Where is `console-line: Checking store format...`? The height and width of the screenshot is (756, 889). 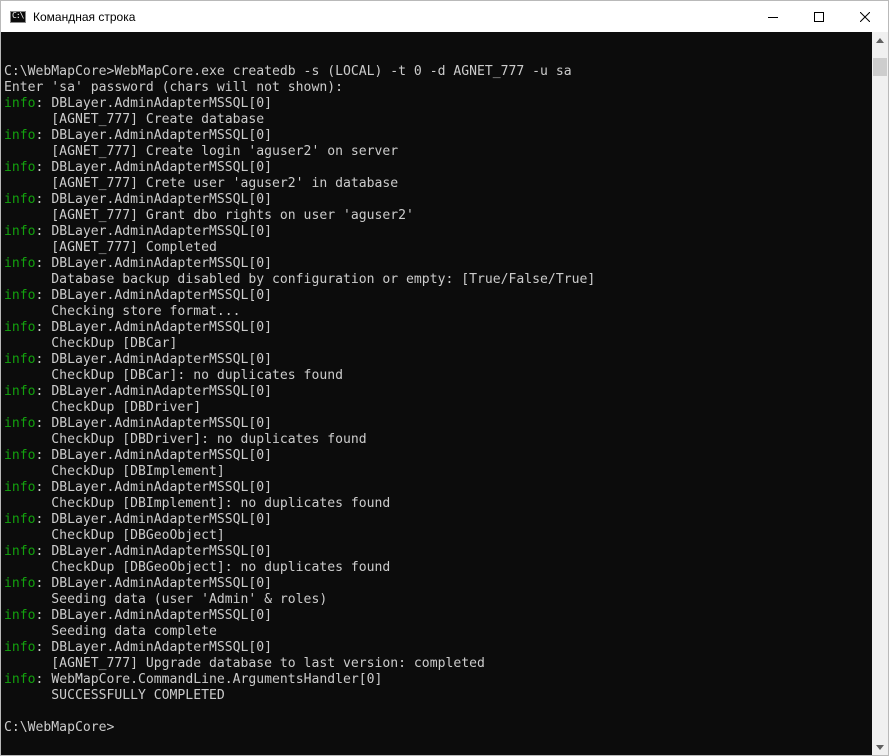
console-line: Checking store format... is located at coordinates (299, 312).